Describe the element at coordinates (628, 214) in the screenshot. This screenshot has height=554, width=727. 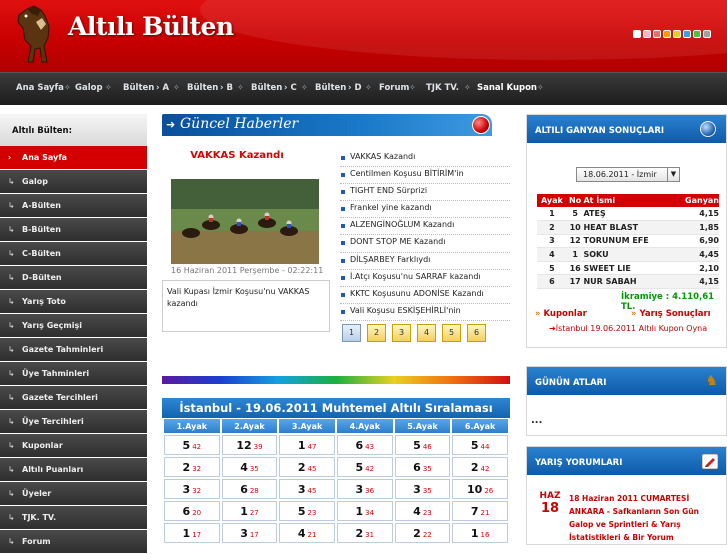
I see `results-row: 1 5 ATEŞ 4,15` at that location.